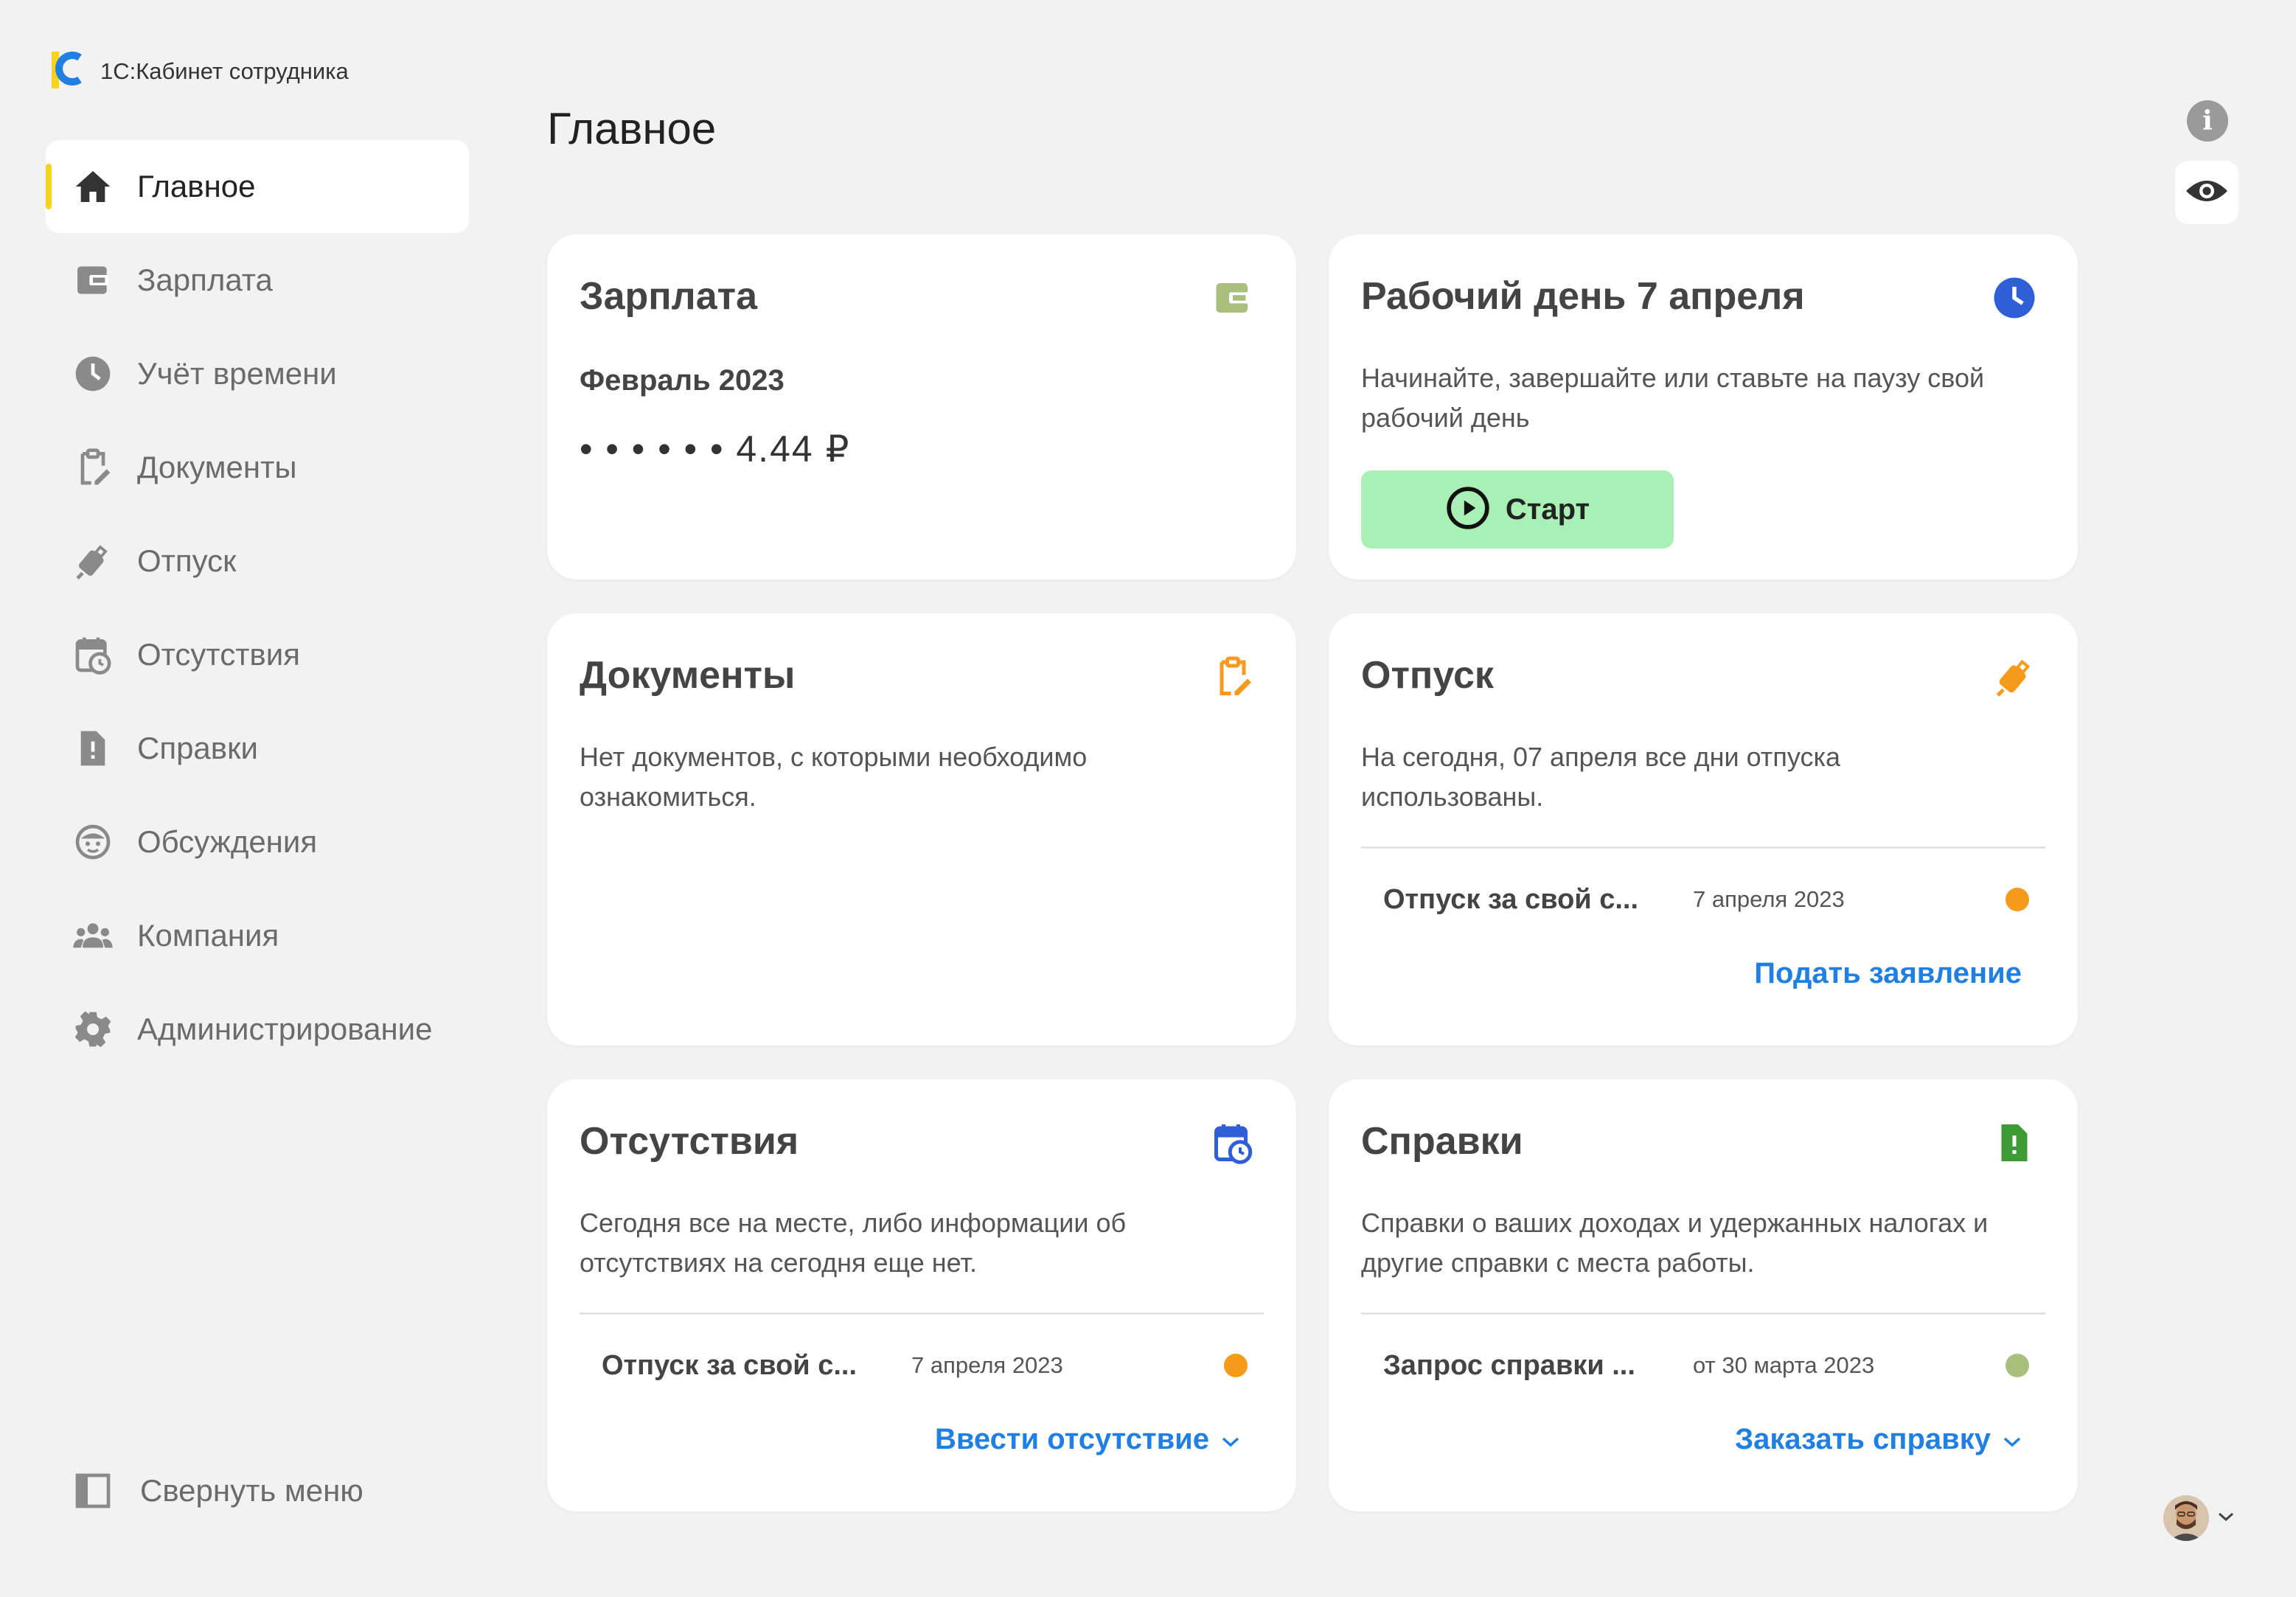 The width and height of the screenshot is (2296, 1597). I want to click on eye-icon, so click(2207, 192).